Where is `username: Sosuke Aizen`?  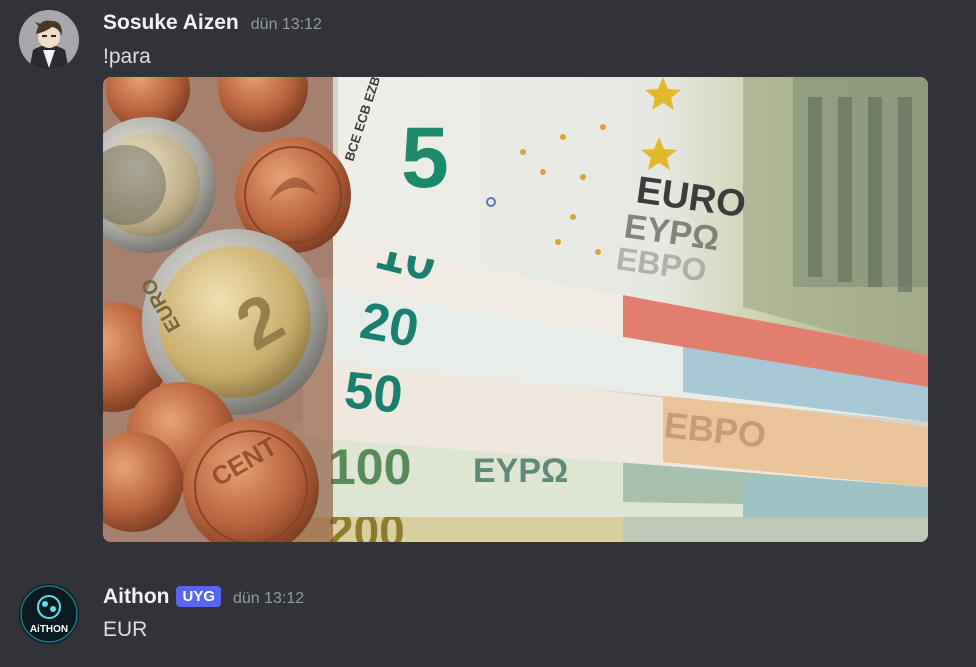 username: Sosuke Aizen is located at coordinates (171, 23).